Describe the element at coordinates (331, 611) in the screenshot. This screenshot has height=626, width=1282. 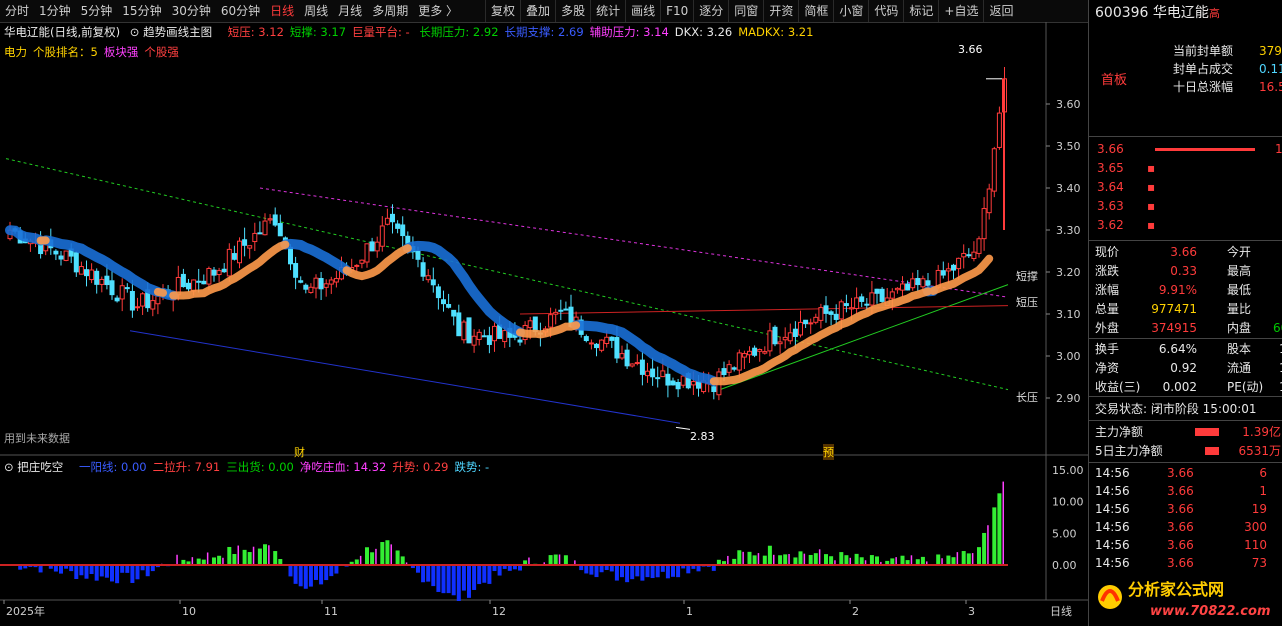
I see `x-label-2: 11` at that location.